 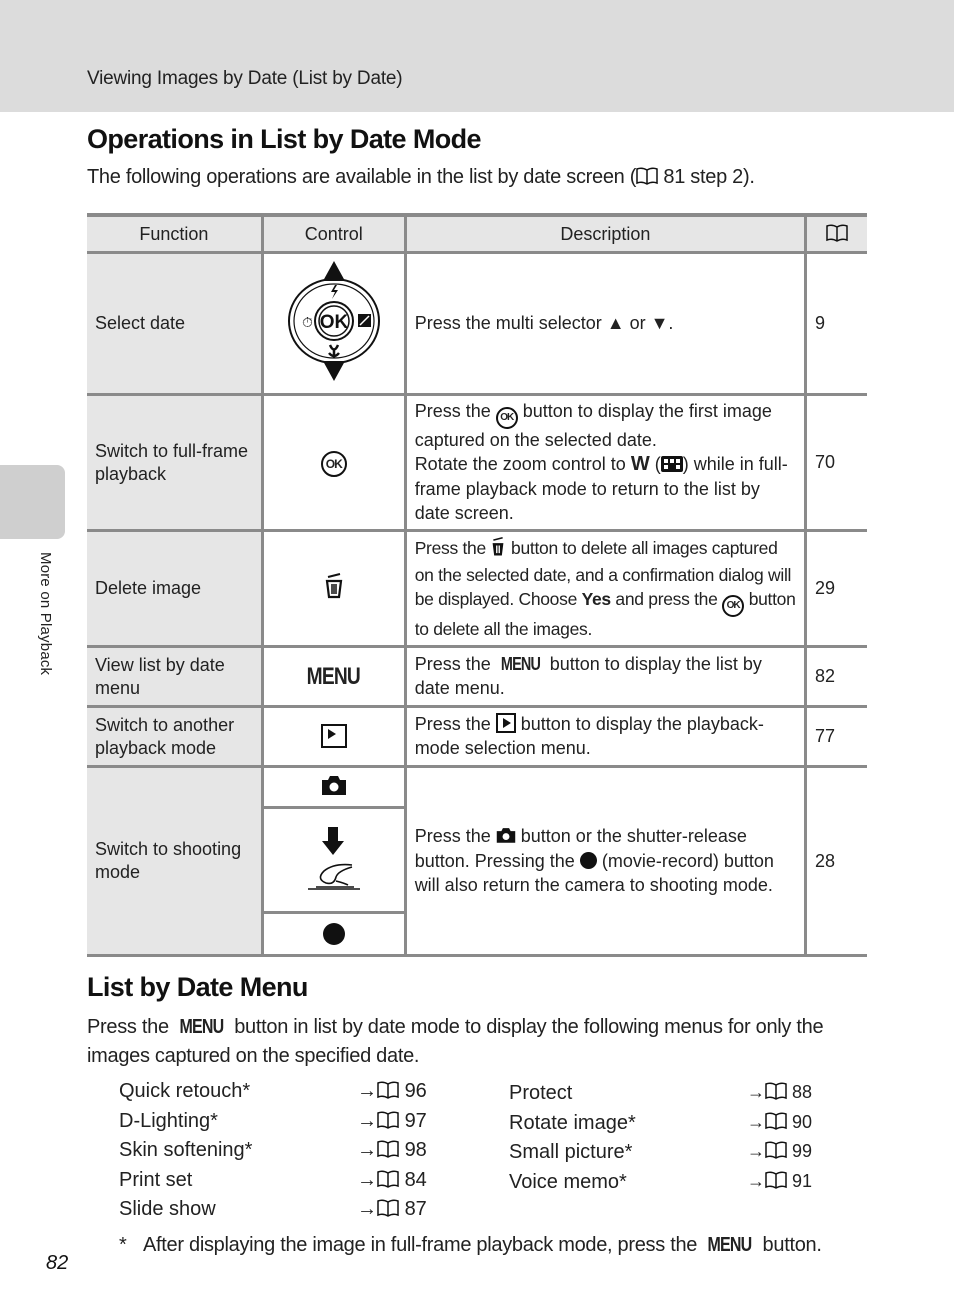 I want to click on movie-record-icon-cell, so click(x=334, y=934).